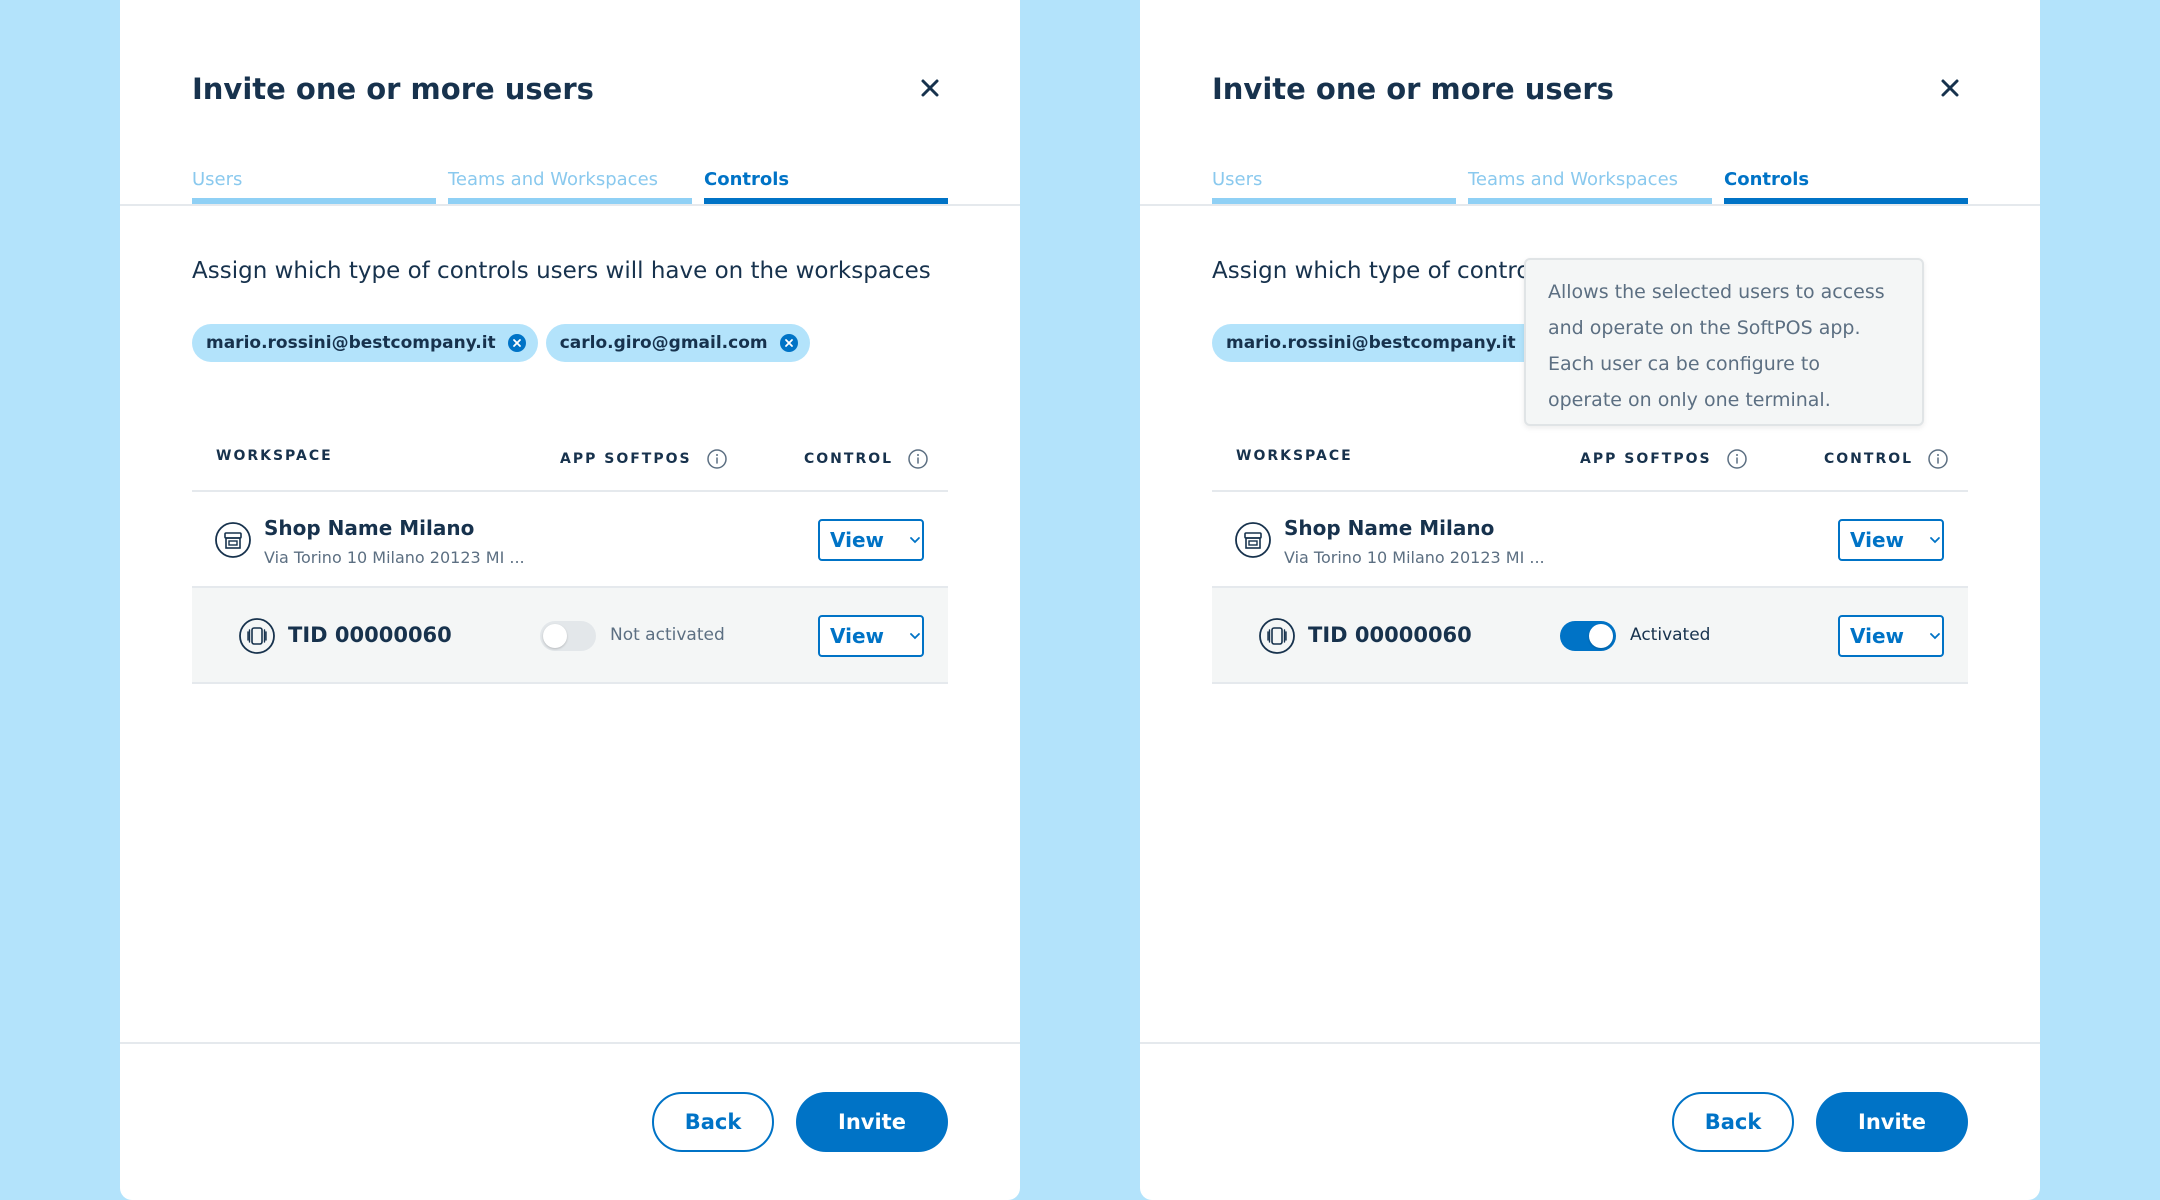 Image resolution: width=2160 pixels, height=1200 pixels. I want to click on user-chips: mario.rossini@bestcompany.it, so click(1385, 343).